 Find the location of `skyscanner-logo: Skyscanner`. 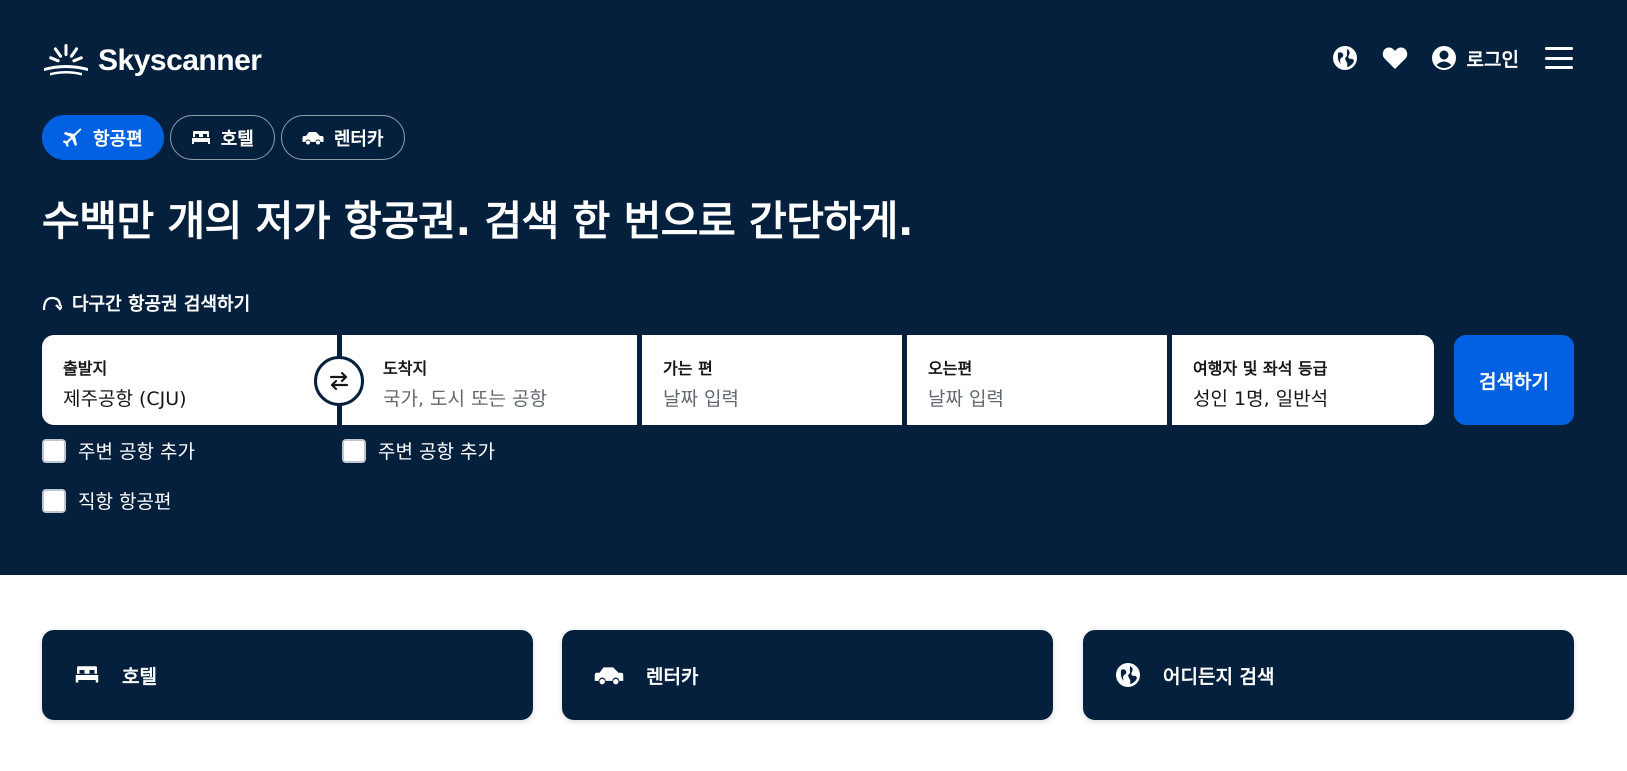

skyscanner-logo: Skyscanner is located at coordinates (152, 61).